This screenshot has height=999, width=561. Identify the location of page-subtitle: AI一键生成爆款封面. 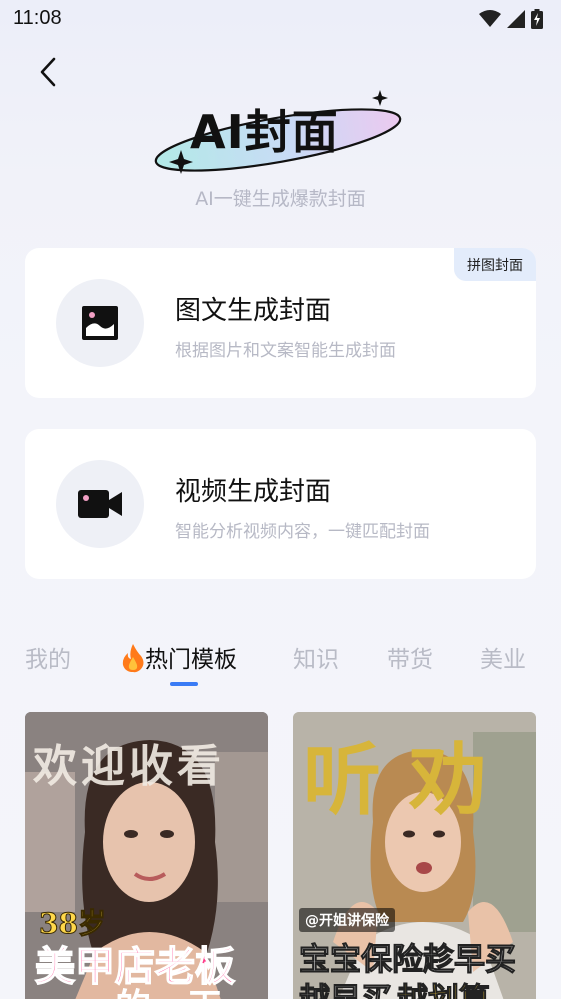
(280, 199).